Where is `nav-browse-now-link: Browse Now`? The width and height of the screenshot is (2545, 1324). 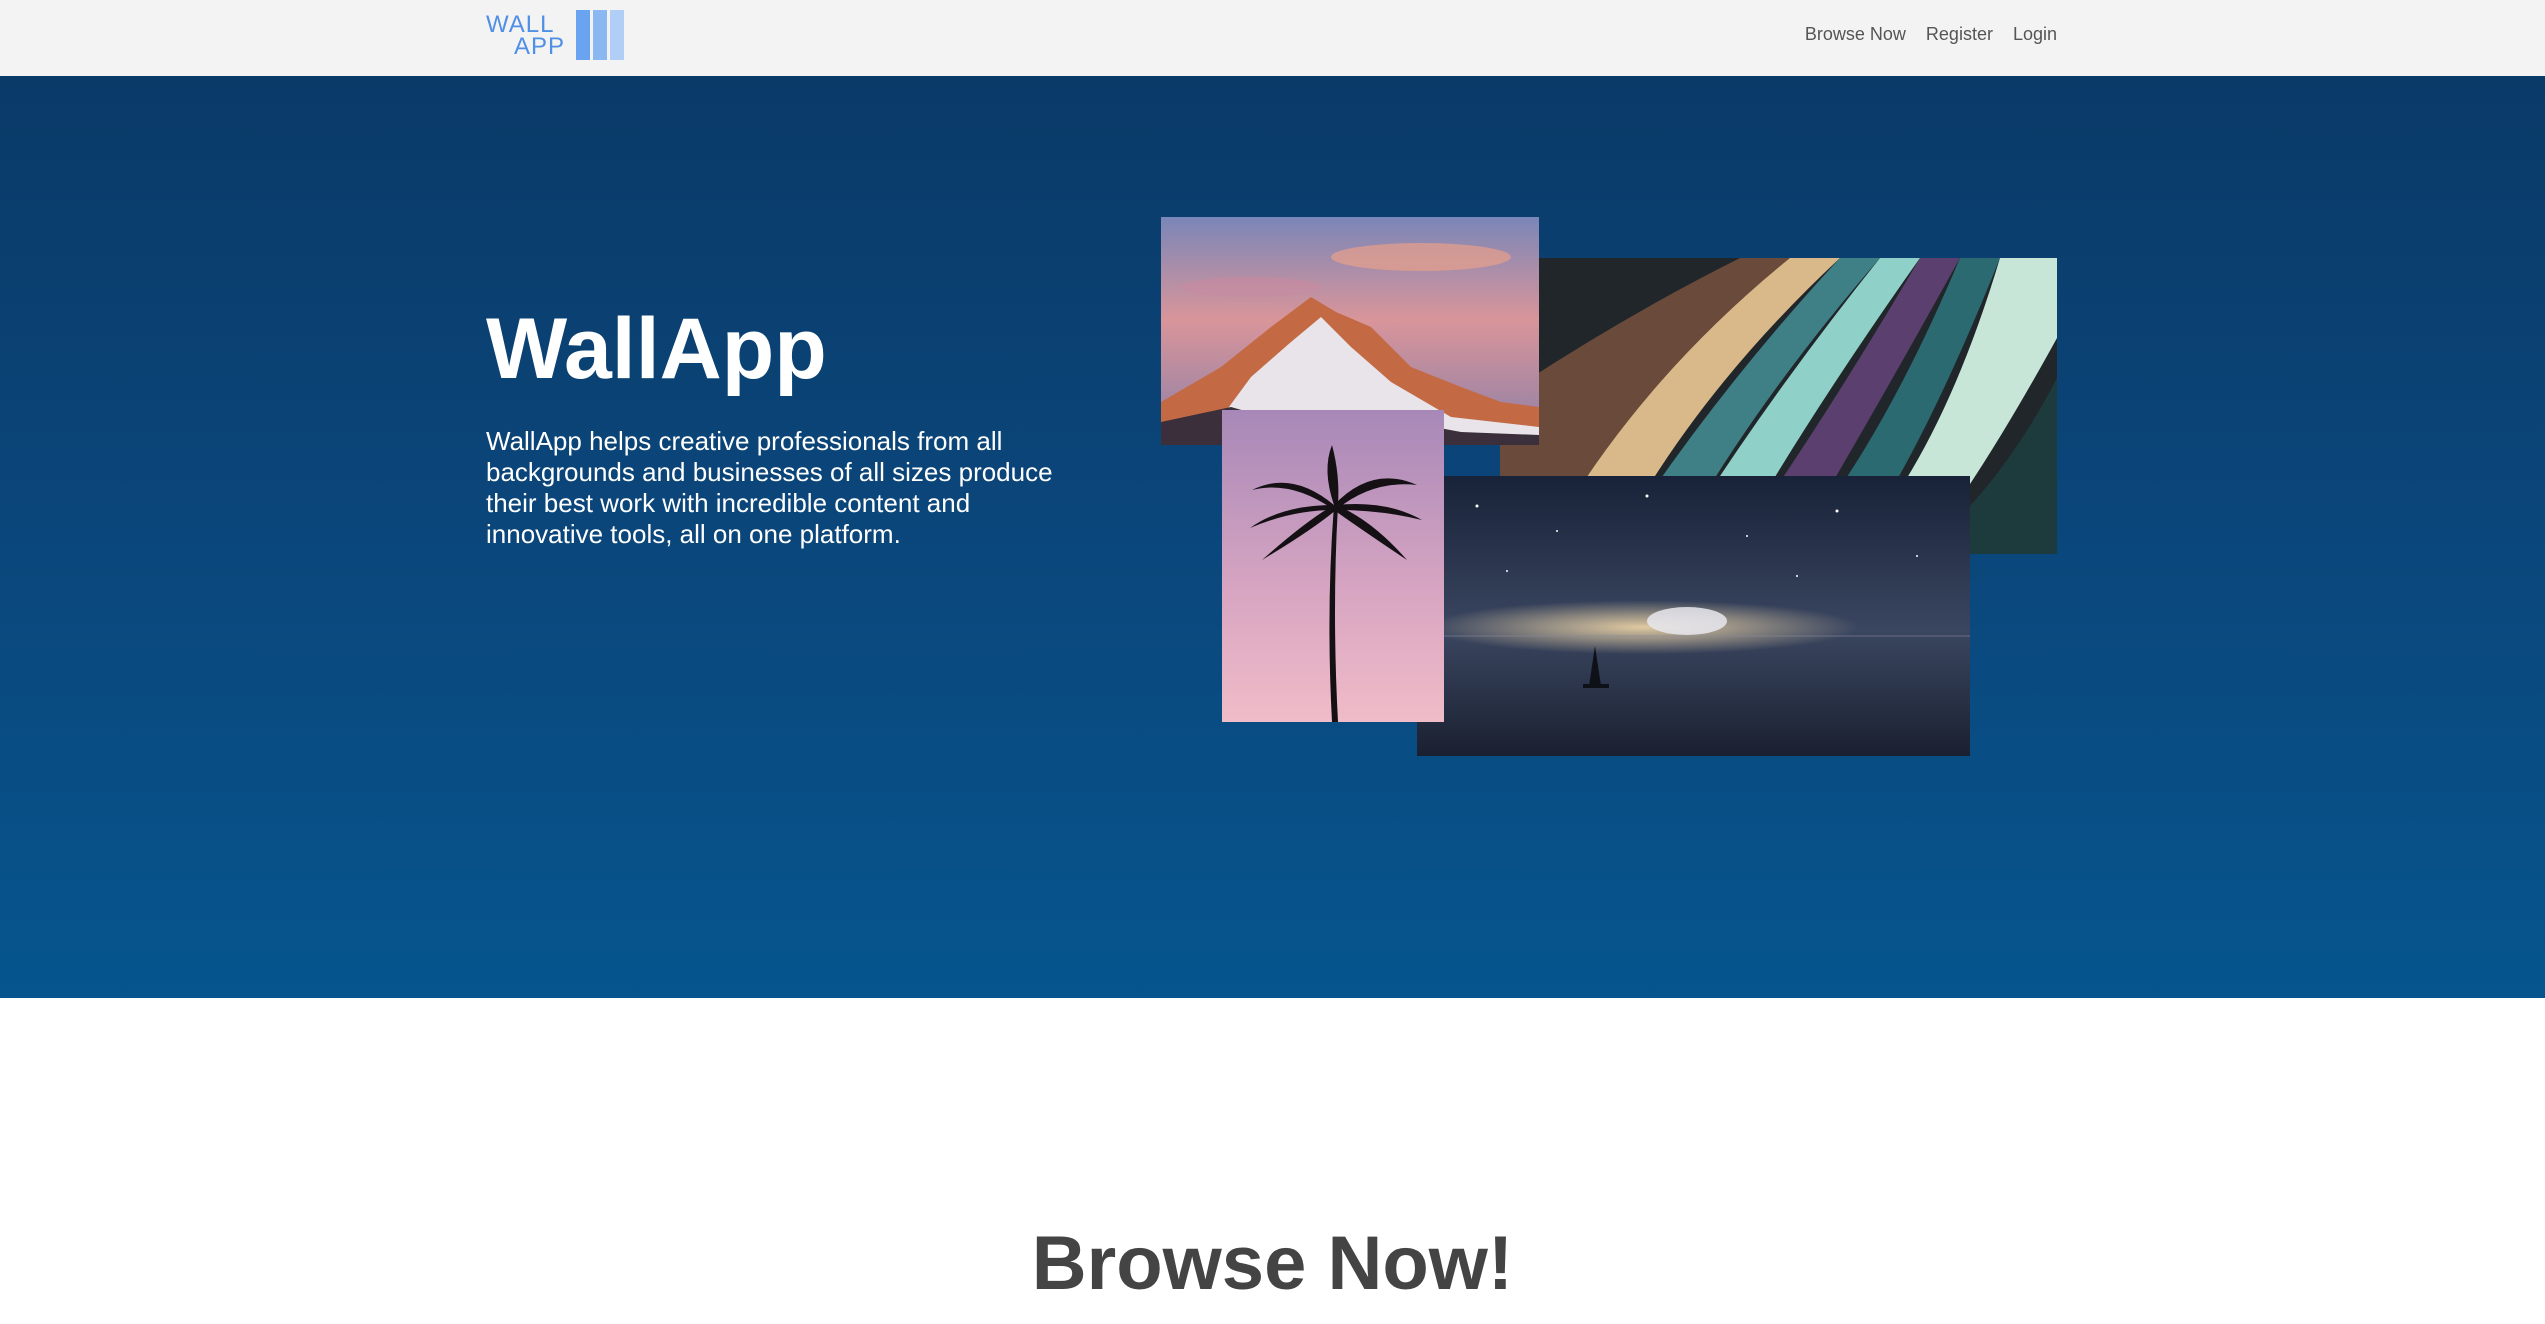
nav-browse-now-link: Browse Now is located at coordinates (1855, 34).